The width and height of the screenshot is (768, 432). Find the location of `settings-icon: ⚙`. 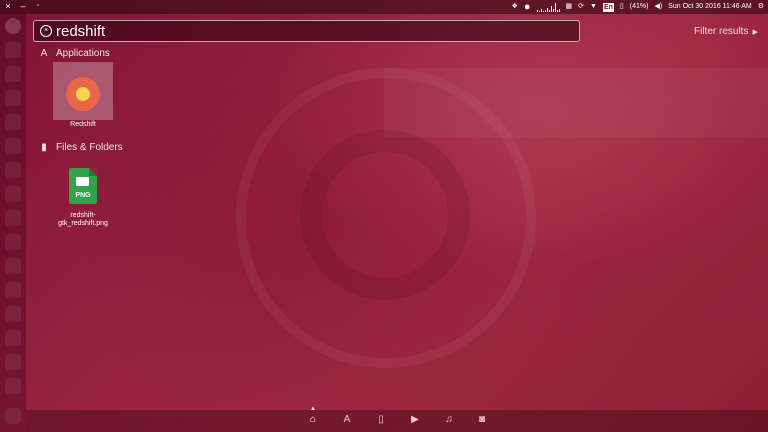

settings-icon: ⚙ is located at coordinates (761, 7).